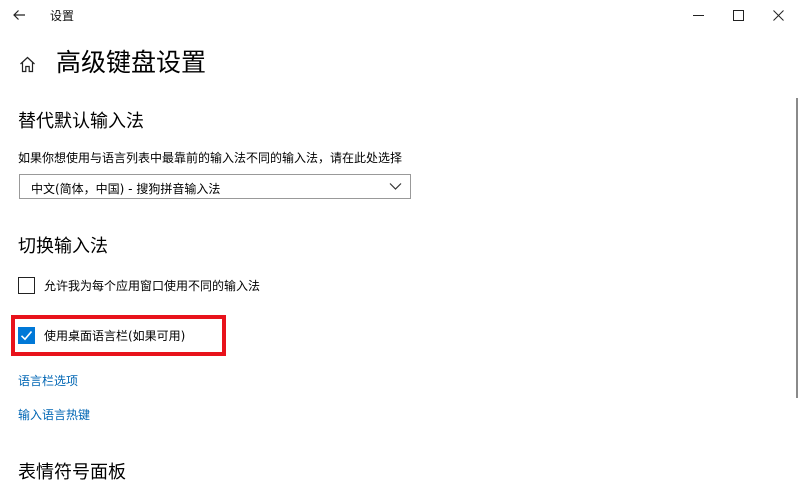 The height and width of the screenshot is (498, 800). Describe the element at coordinates (400, 15) in the screenshot. I see `title-bar: 设置` at that location.